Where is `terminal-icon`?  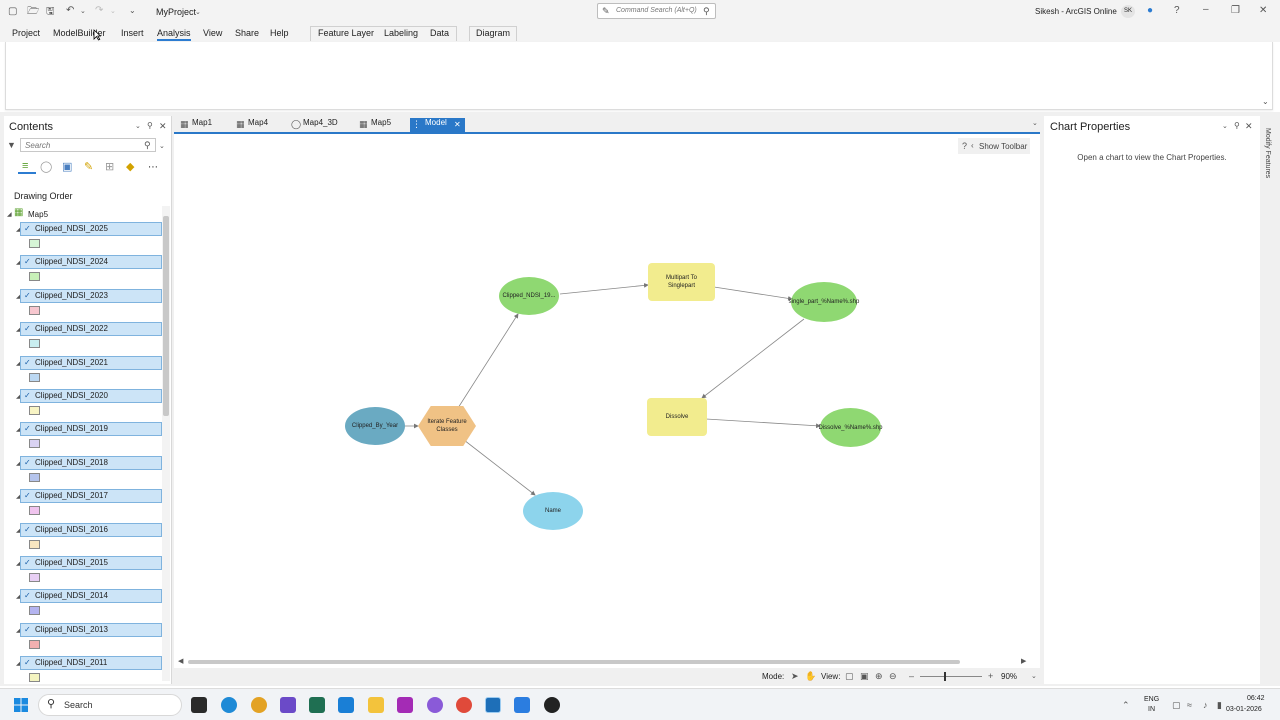 terminal-icon is located at coordinates (317, 705).